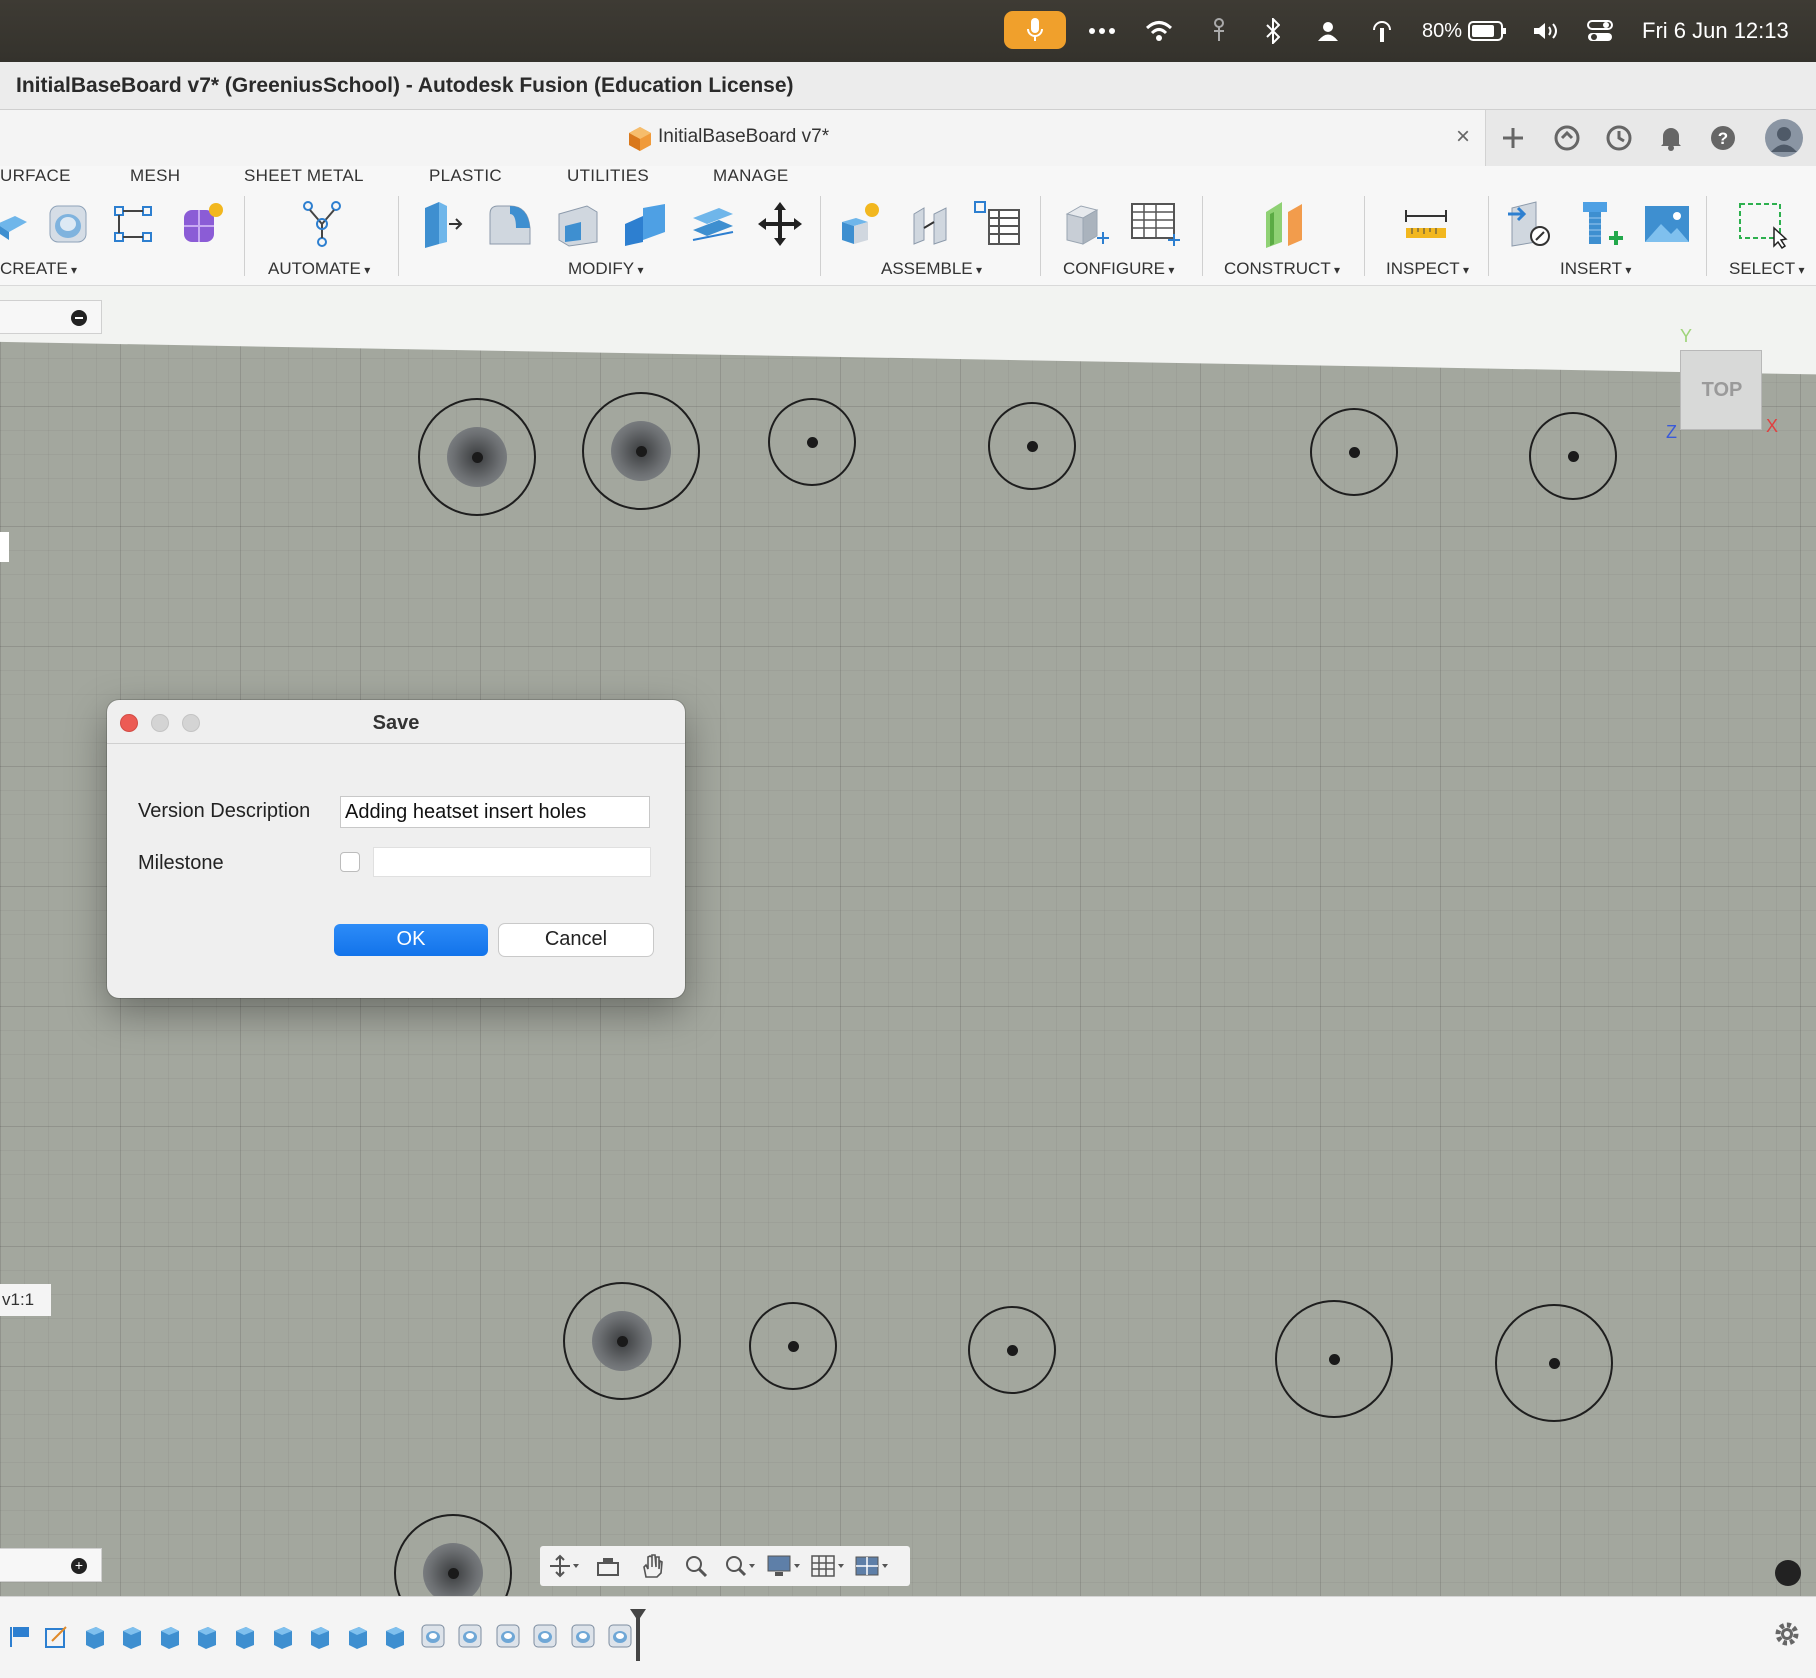 The width and height of the screenshot is (1816, 1678). I want to click on press-pull-tool-icon, so click(441, 224).